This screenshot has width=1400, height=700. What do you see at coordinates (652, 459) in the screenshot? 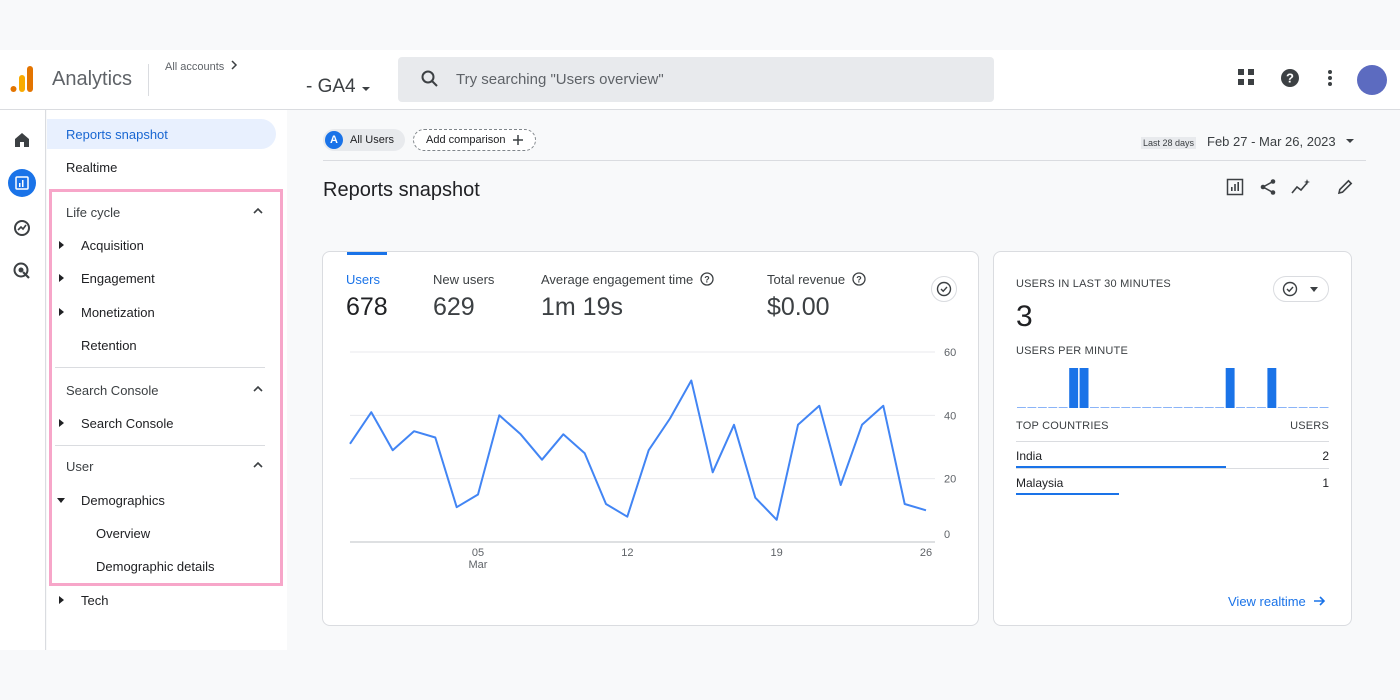
I see `users-line-chart: 0 20 40 60 05Mar 12 19 26` at bounding box center [652, 459].